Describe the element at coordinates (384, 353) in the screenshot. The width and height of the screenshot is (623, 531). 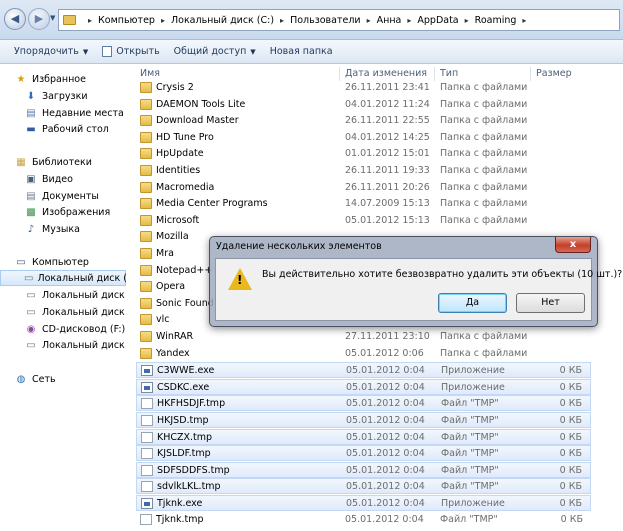
I see `file-date: 05.01.2012 0:06` at that location.